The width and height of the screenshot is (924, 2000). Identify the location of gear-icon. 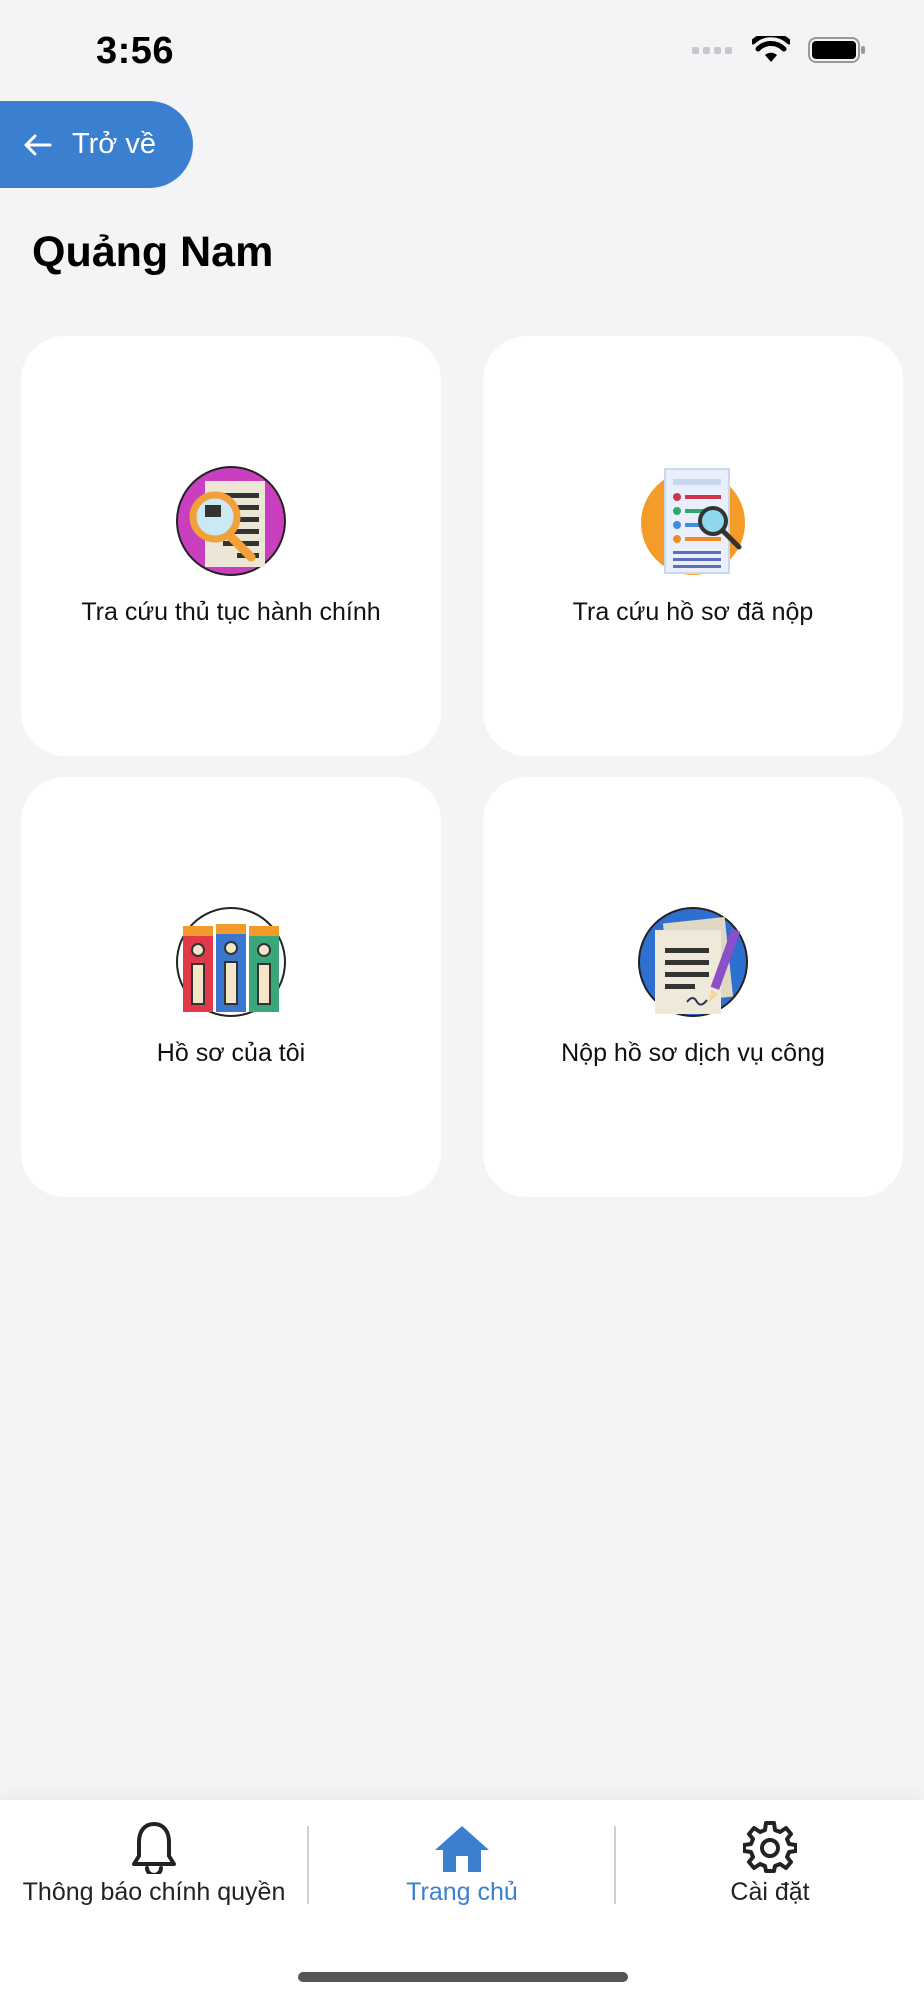
(770, 1847).